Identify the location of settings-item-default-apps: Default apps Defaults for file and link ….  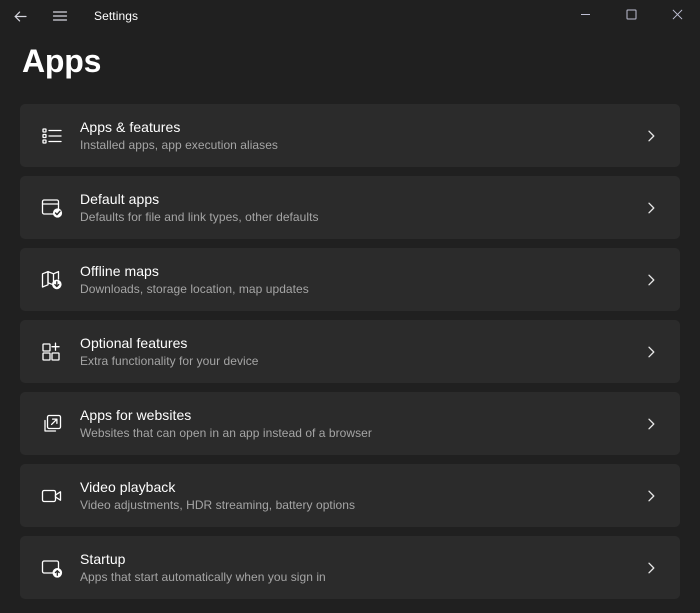
(350, 207).